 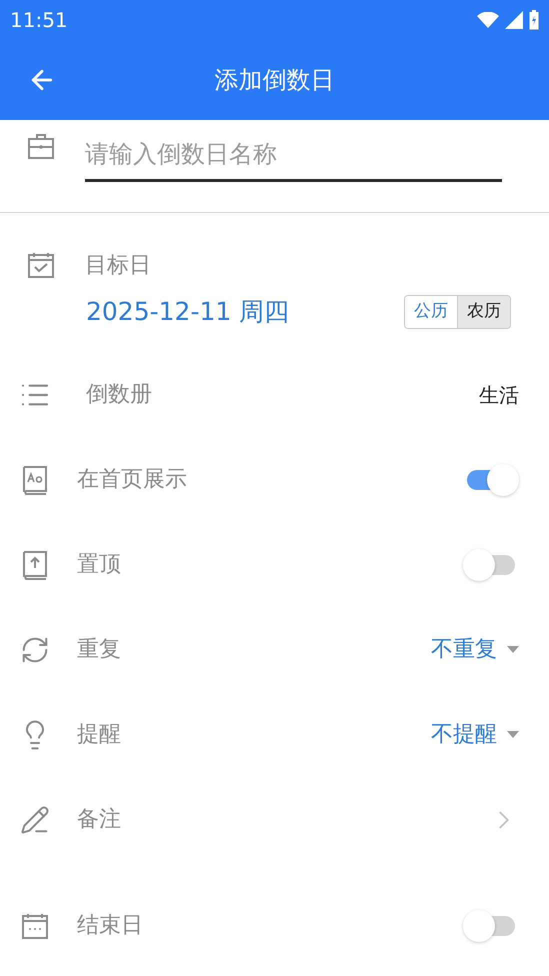 What do you see at coordinates (99, 650) in the screenshot?
I see `setting-label: 重复` at bounding box center [99, 650].